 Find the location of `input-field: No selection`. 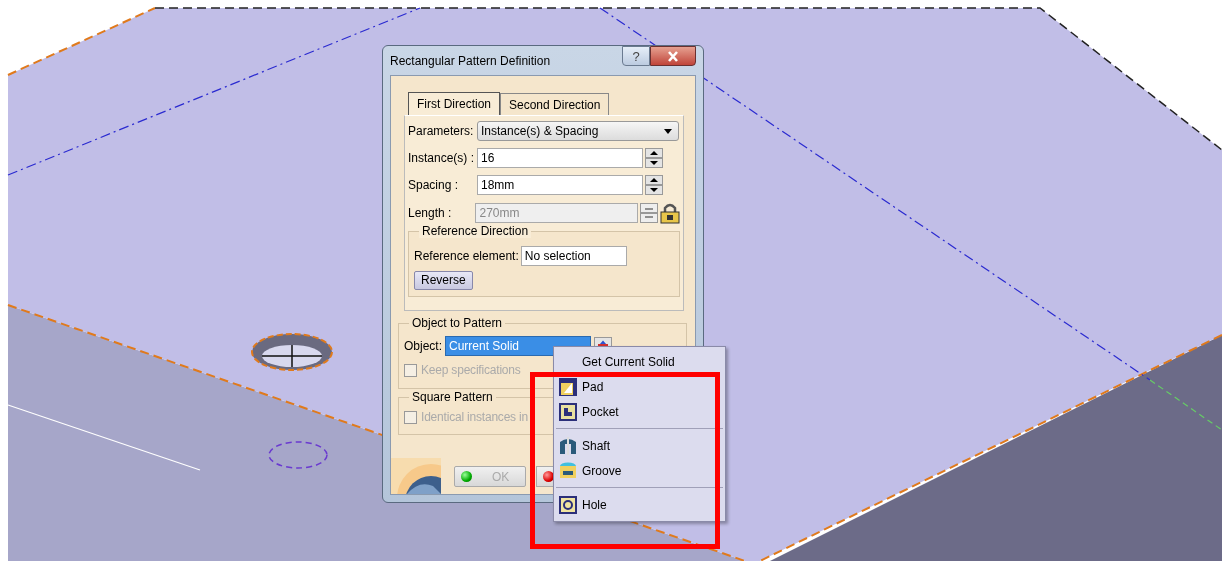

input-field: No selection is located at coordinates (573, 256).